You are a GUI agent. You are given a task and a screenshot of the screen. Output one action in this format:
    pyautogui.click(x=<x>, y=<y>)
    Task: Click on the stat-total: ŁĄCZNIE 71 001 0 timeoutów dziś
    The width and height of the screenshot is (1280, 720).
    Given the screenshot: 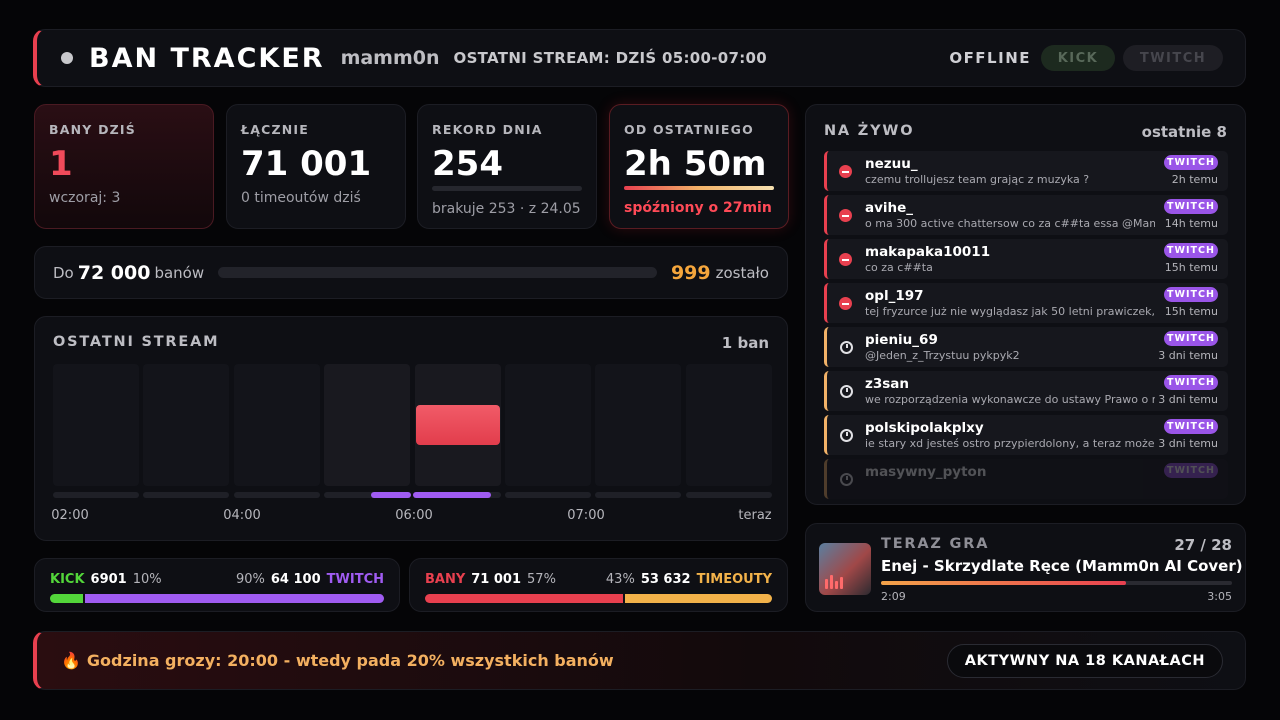 What is the action you would take?
    pyautogui.click(x=316, y=166)
    